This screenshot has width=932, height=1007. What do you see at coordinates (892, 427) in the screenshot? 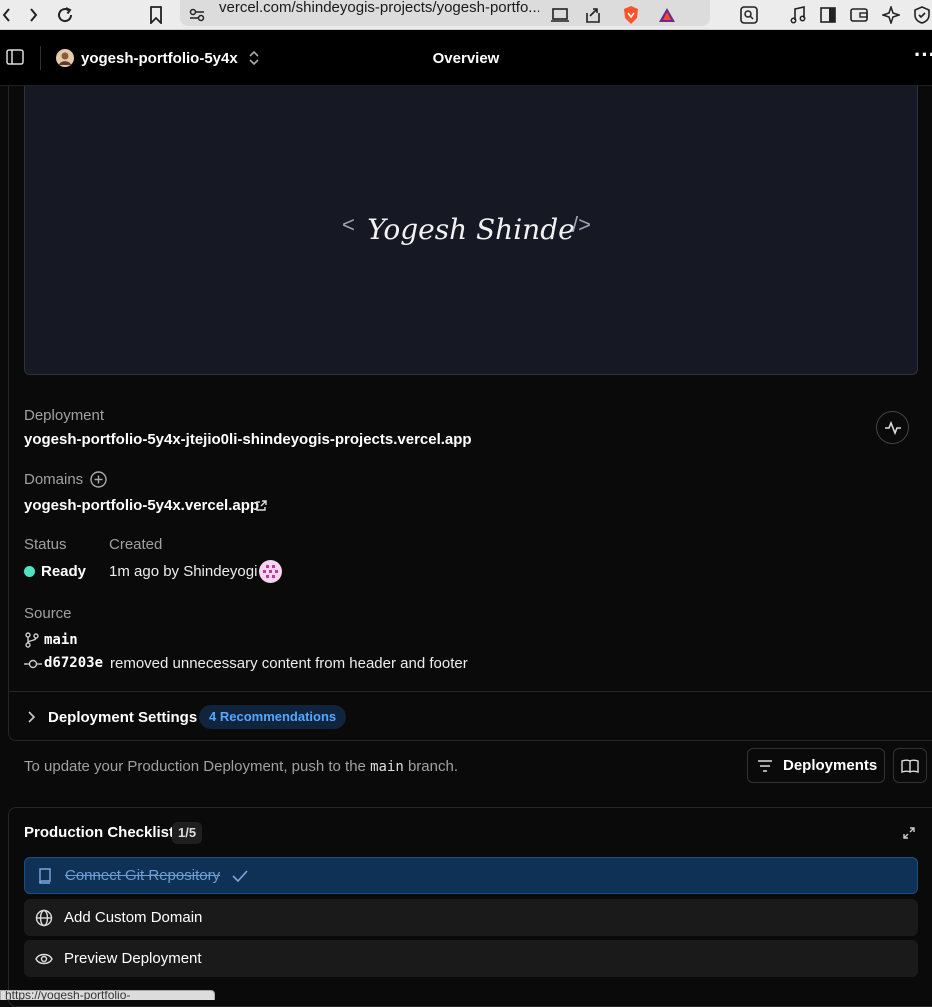
I see `activity-icon` at bounding box center [892, 427].